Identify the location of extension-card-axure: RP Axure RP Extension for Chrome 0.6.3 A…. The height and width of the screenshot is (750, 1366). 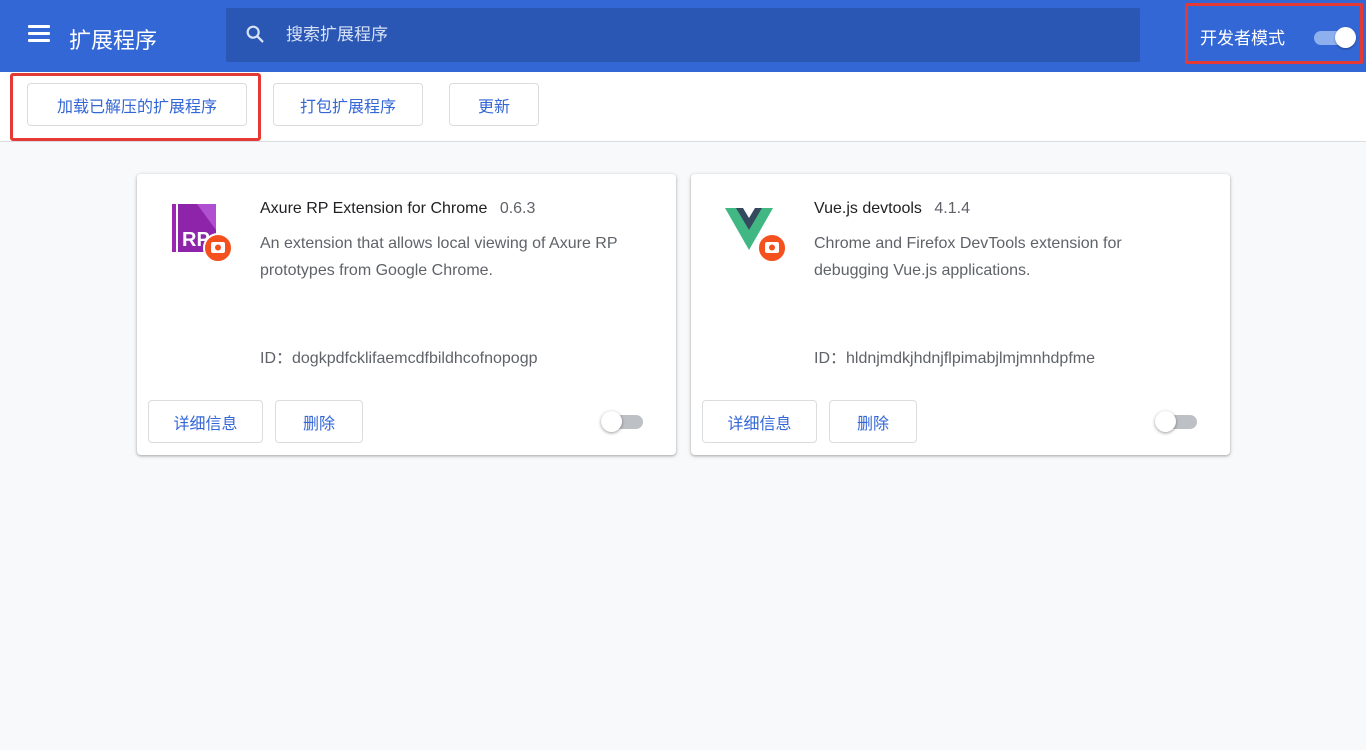
(406, 314).